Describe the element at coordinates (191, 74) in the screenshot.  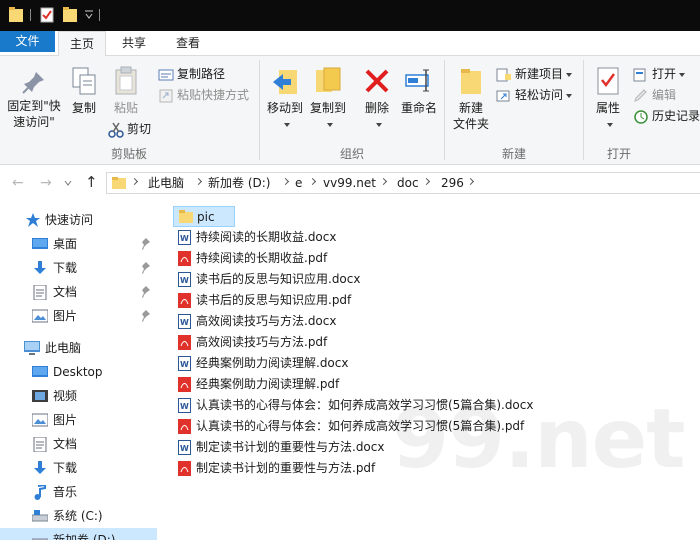
I see `copy-path-button: 复制路径` at that location.